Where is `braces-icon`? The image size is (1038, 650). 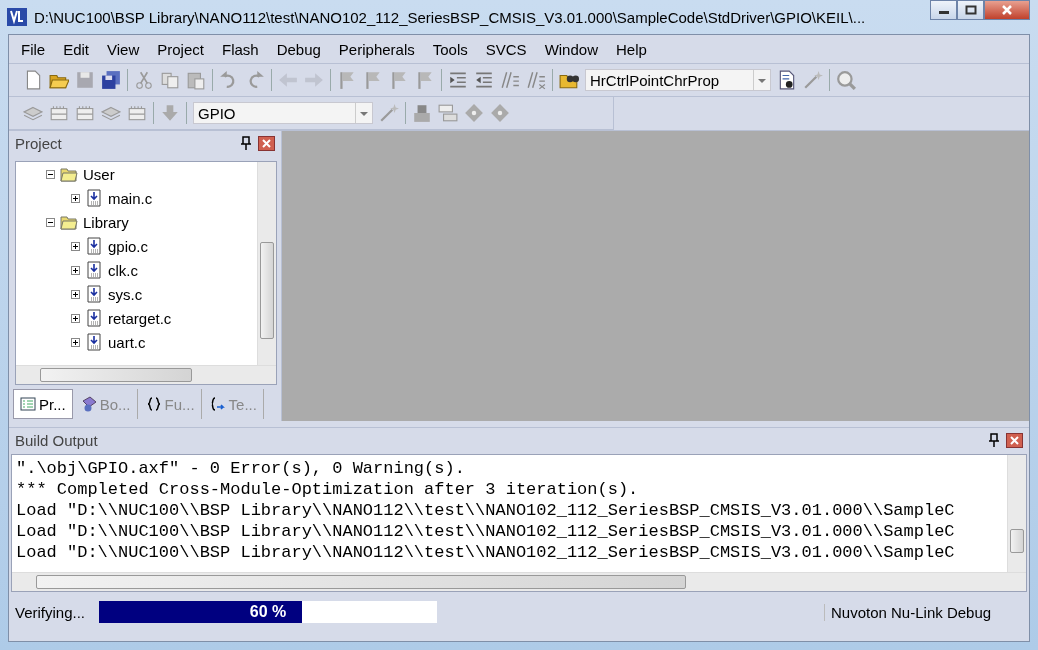 braces-icon is located at coordinates (153, 404).